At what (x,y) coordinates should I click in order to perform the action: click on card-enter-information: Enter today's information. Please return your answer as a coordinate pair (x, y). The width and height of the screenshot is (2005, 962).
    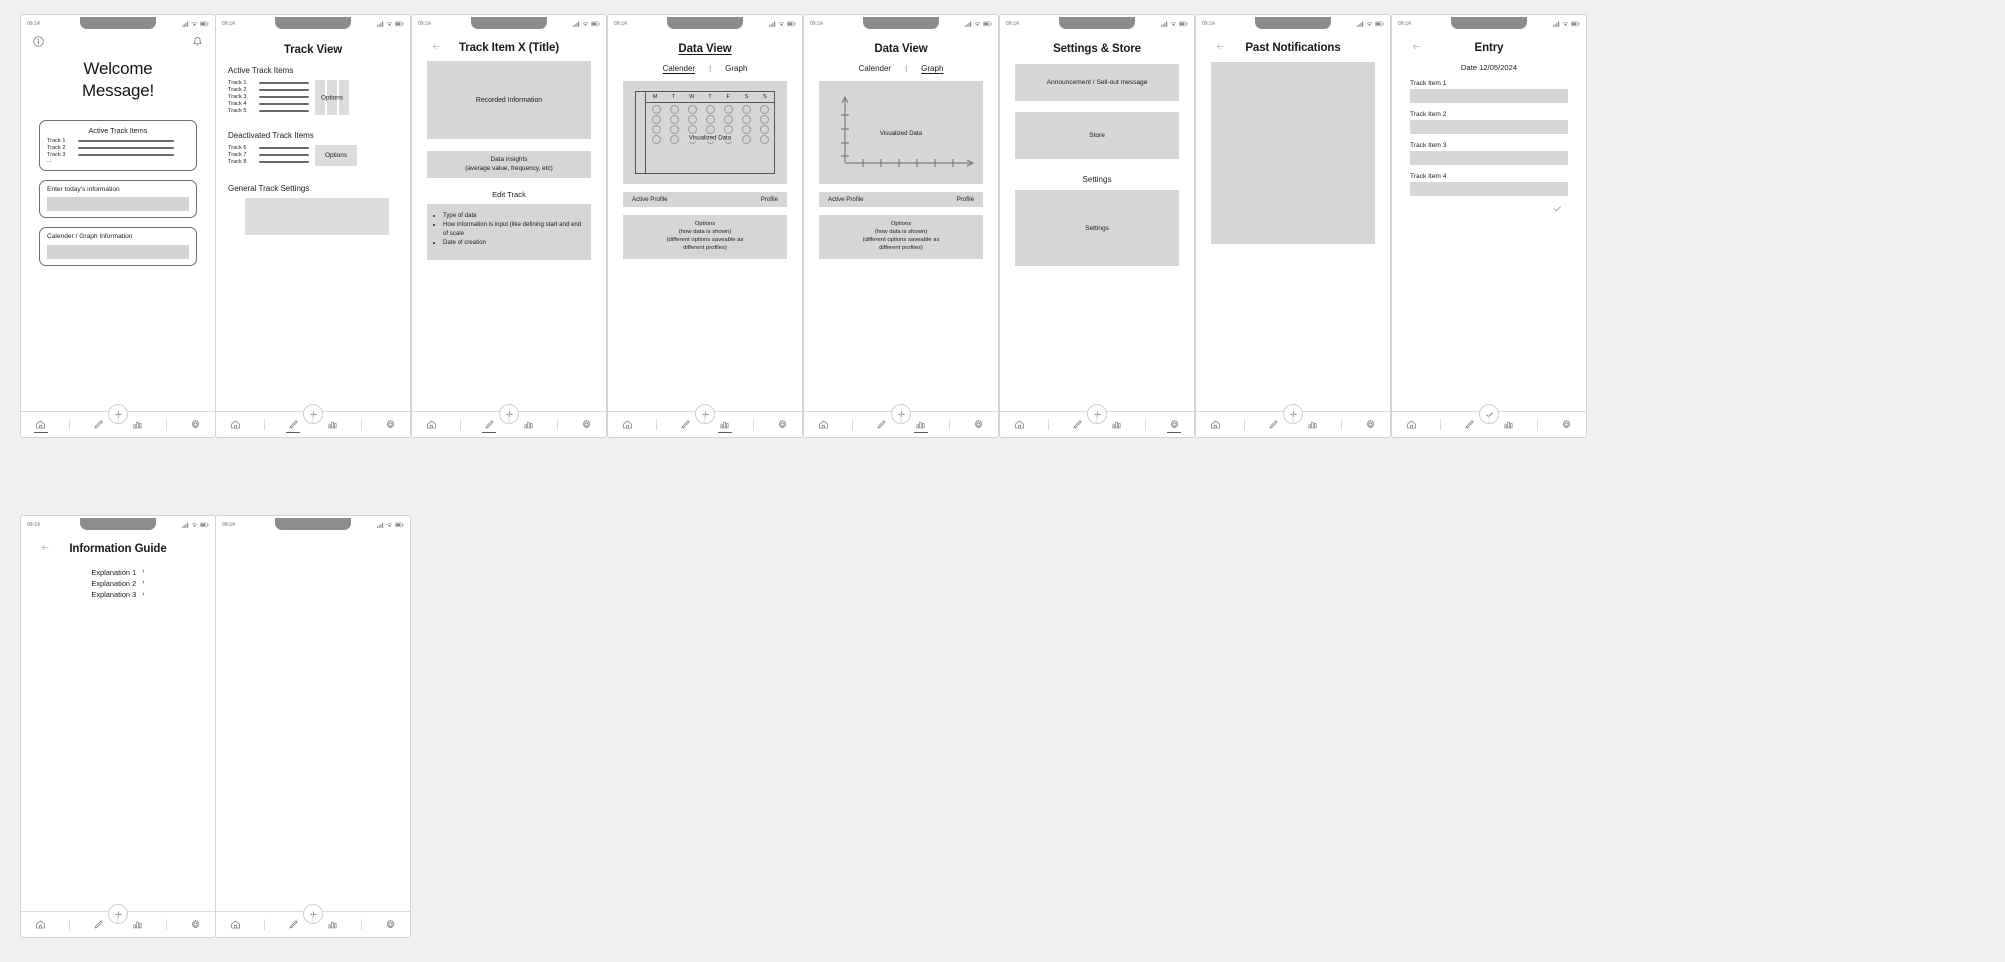
    Looking at the image, I should click on (118, 199).